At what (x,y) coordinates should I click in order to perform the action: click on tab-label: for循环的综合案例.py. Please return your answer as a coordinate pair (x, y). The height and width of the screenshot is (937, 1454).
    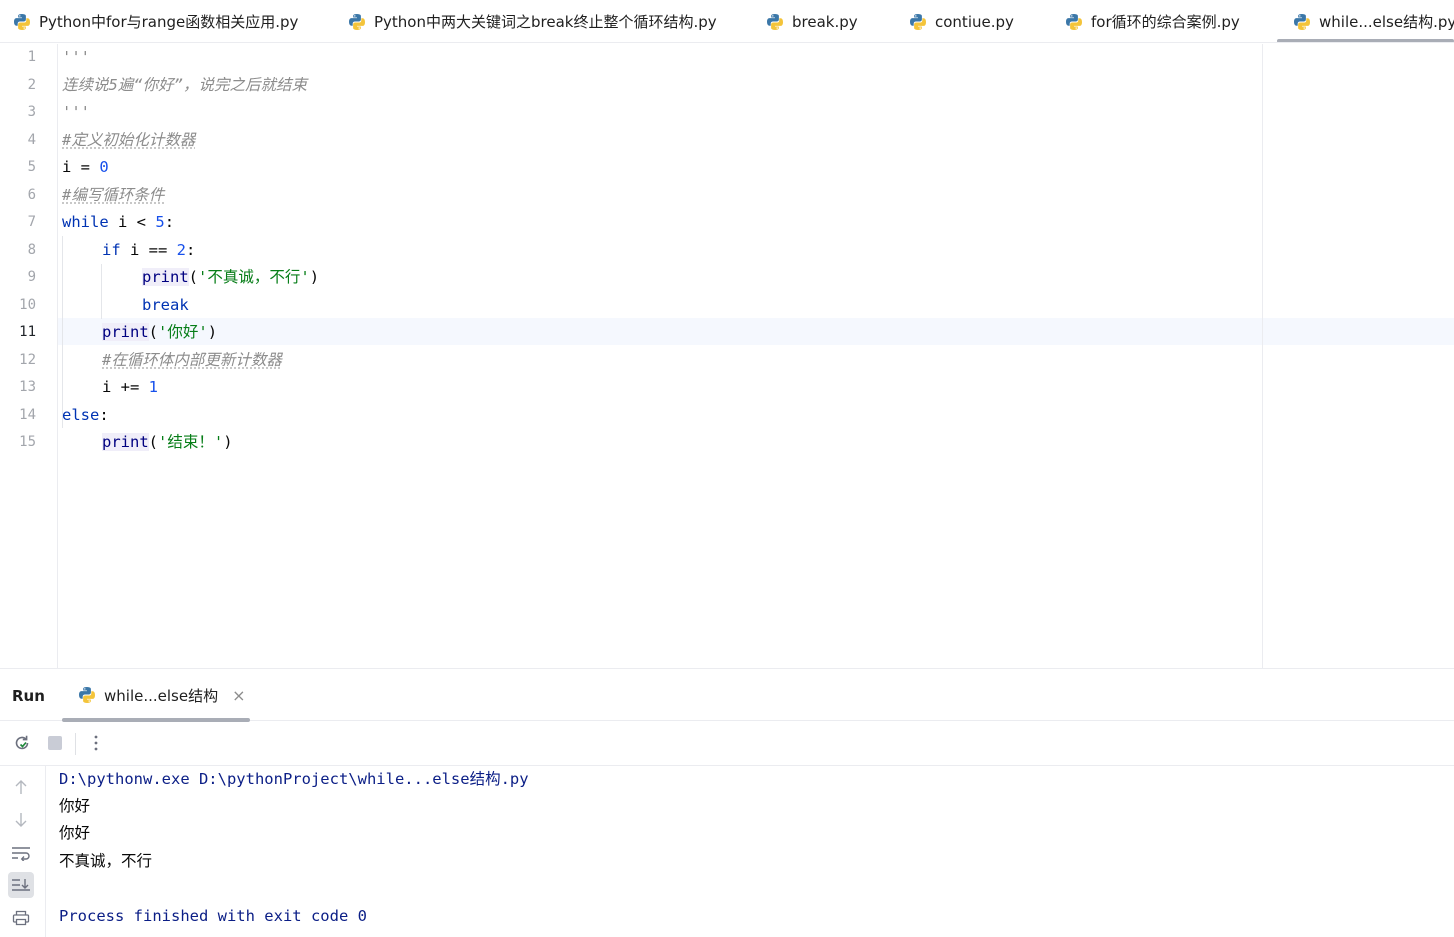
    Looking at the image, I should click on (1165, 21).